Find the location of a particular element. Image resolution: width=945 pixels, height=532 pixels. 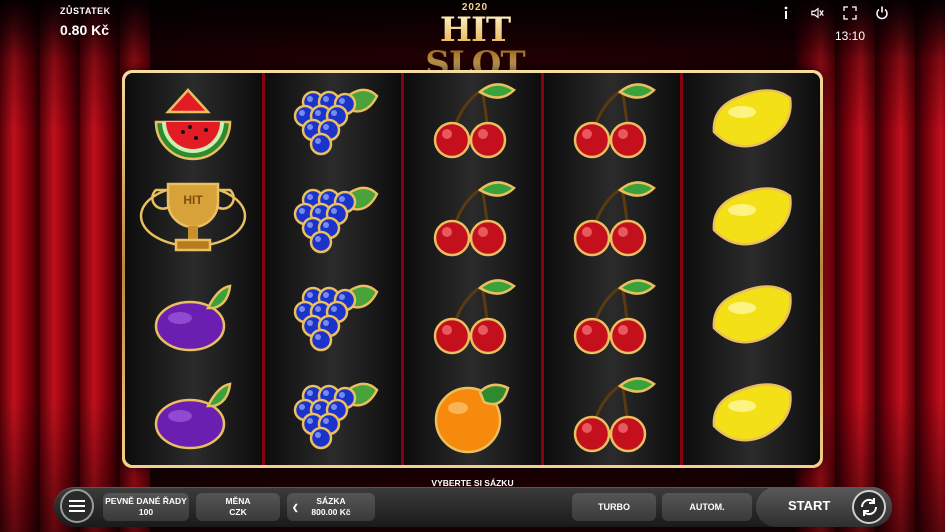

clock: 13:10 is located at coordinates (849, 36).